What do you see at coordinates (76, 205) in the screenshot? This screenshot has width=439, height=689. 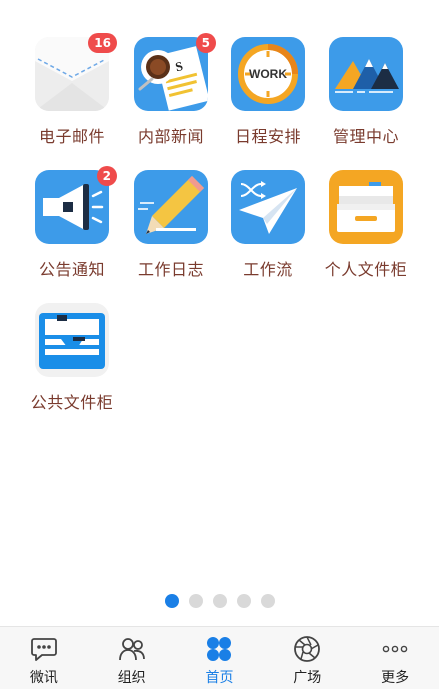 I see `megaphone-icon: 2` at bounding box center [76, 205].